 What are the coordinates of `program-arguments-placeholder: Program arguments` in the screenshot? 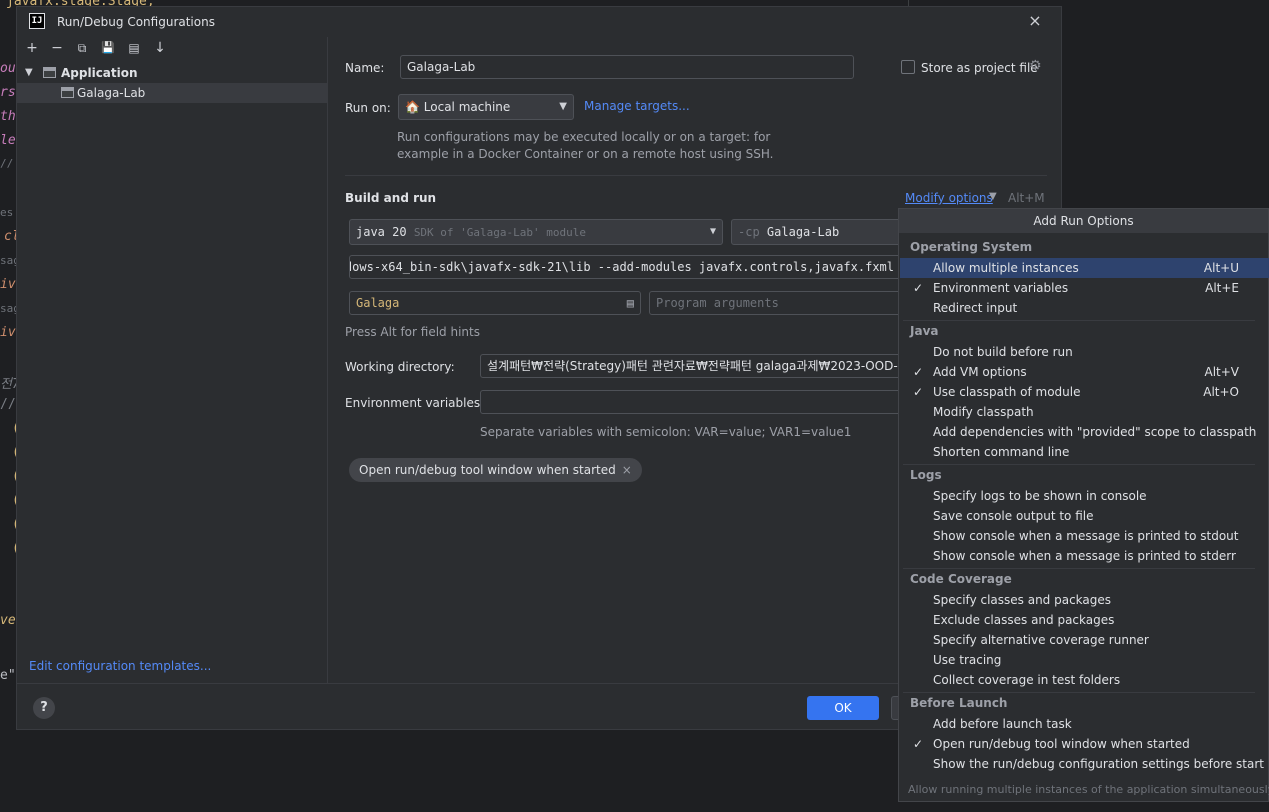 It's located at (717, 303).